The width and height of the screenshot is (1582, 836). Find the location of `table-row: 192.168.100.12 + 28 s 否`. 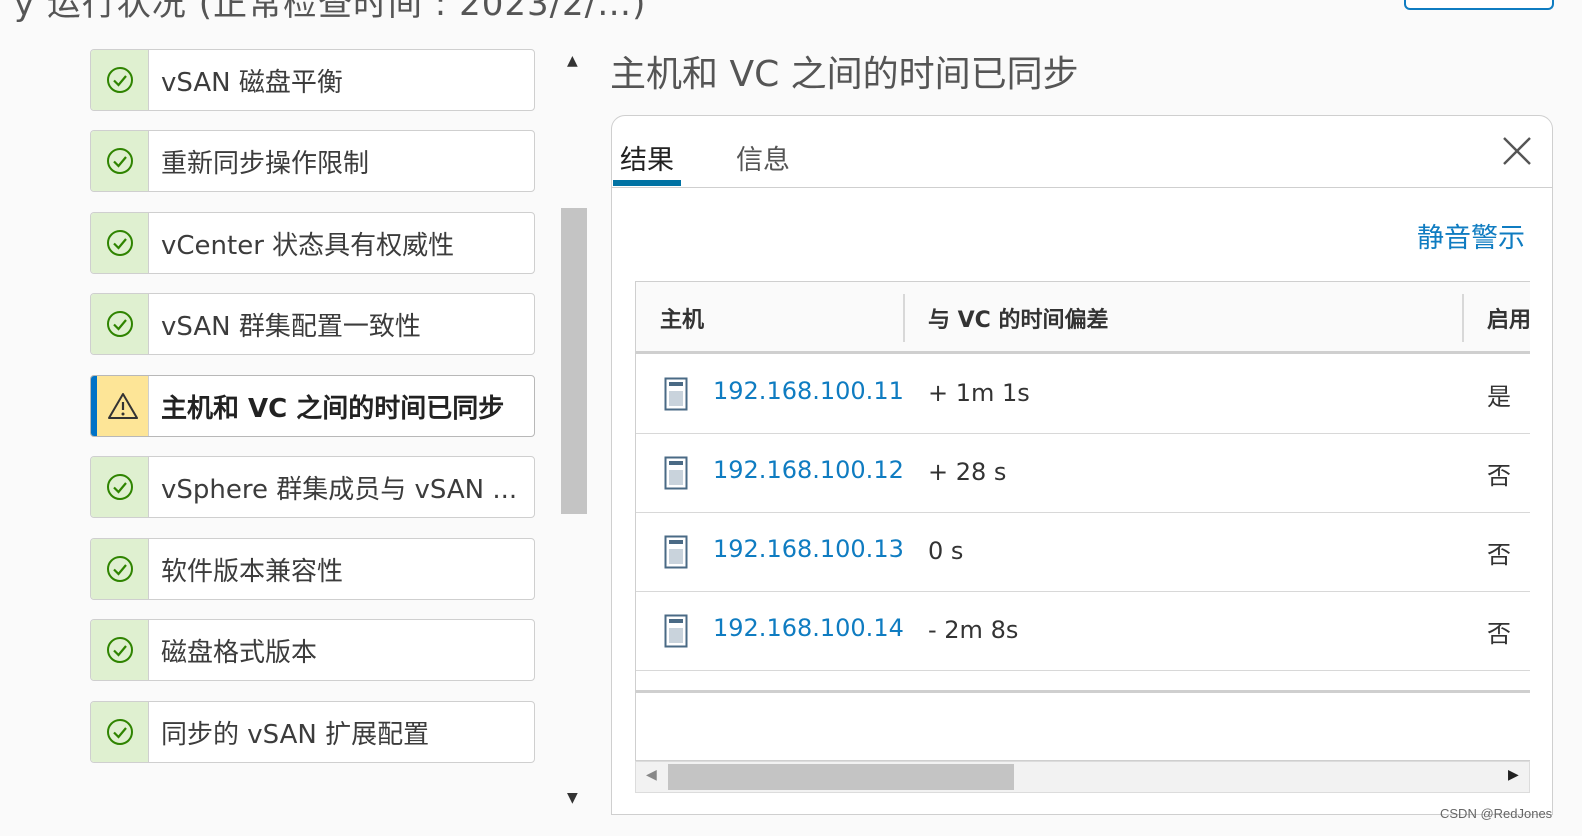

table-row: 192.168.100.12 + 28 s 否 is located at coordinates (1083, 473).